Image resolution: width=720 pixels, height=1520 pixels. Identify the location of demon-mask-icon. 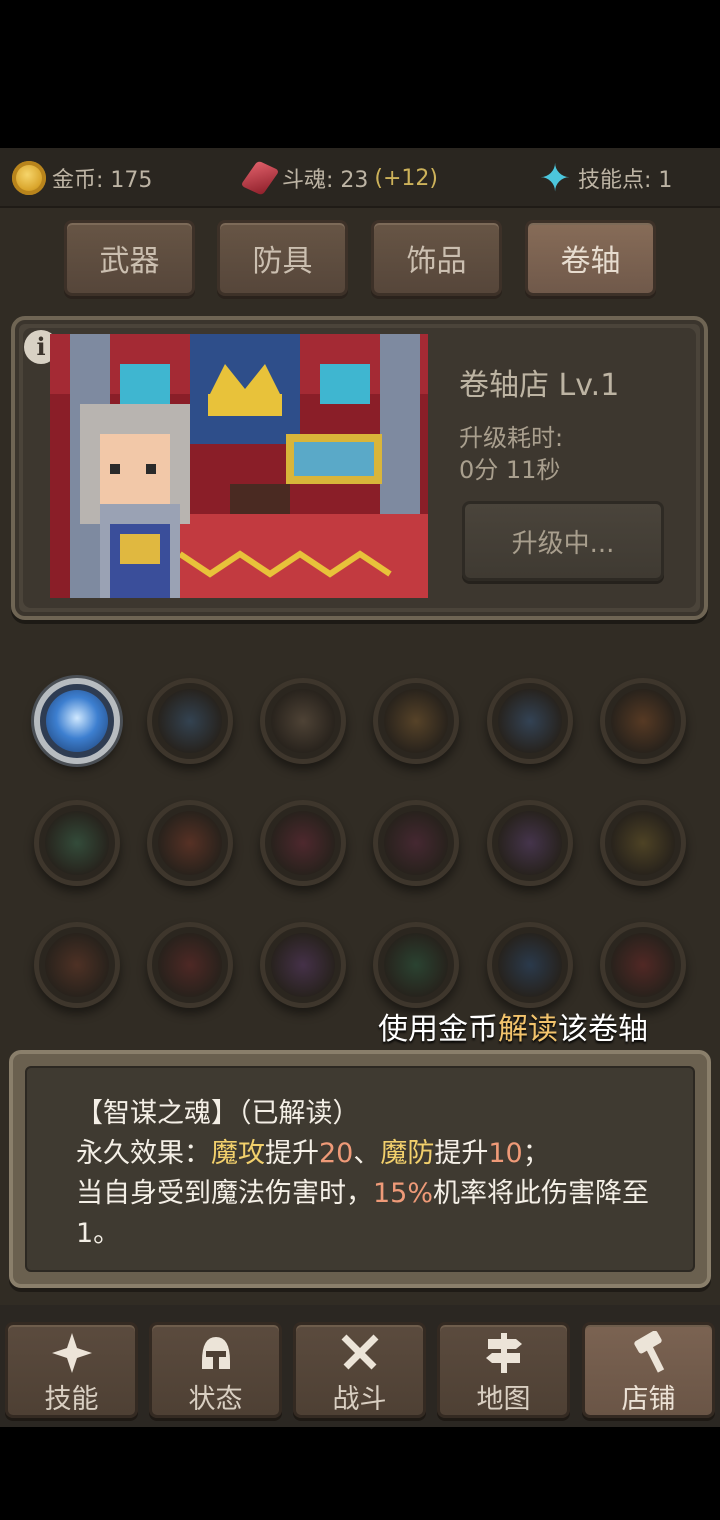
(416, 843).